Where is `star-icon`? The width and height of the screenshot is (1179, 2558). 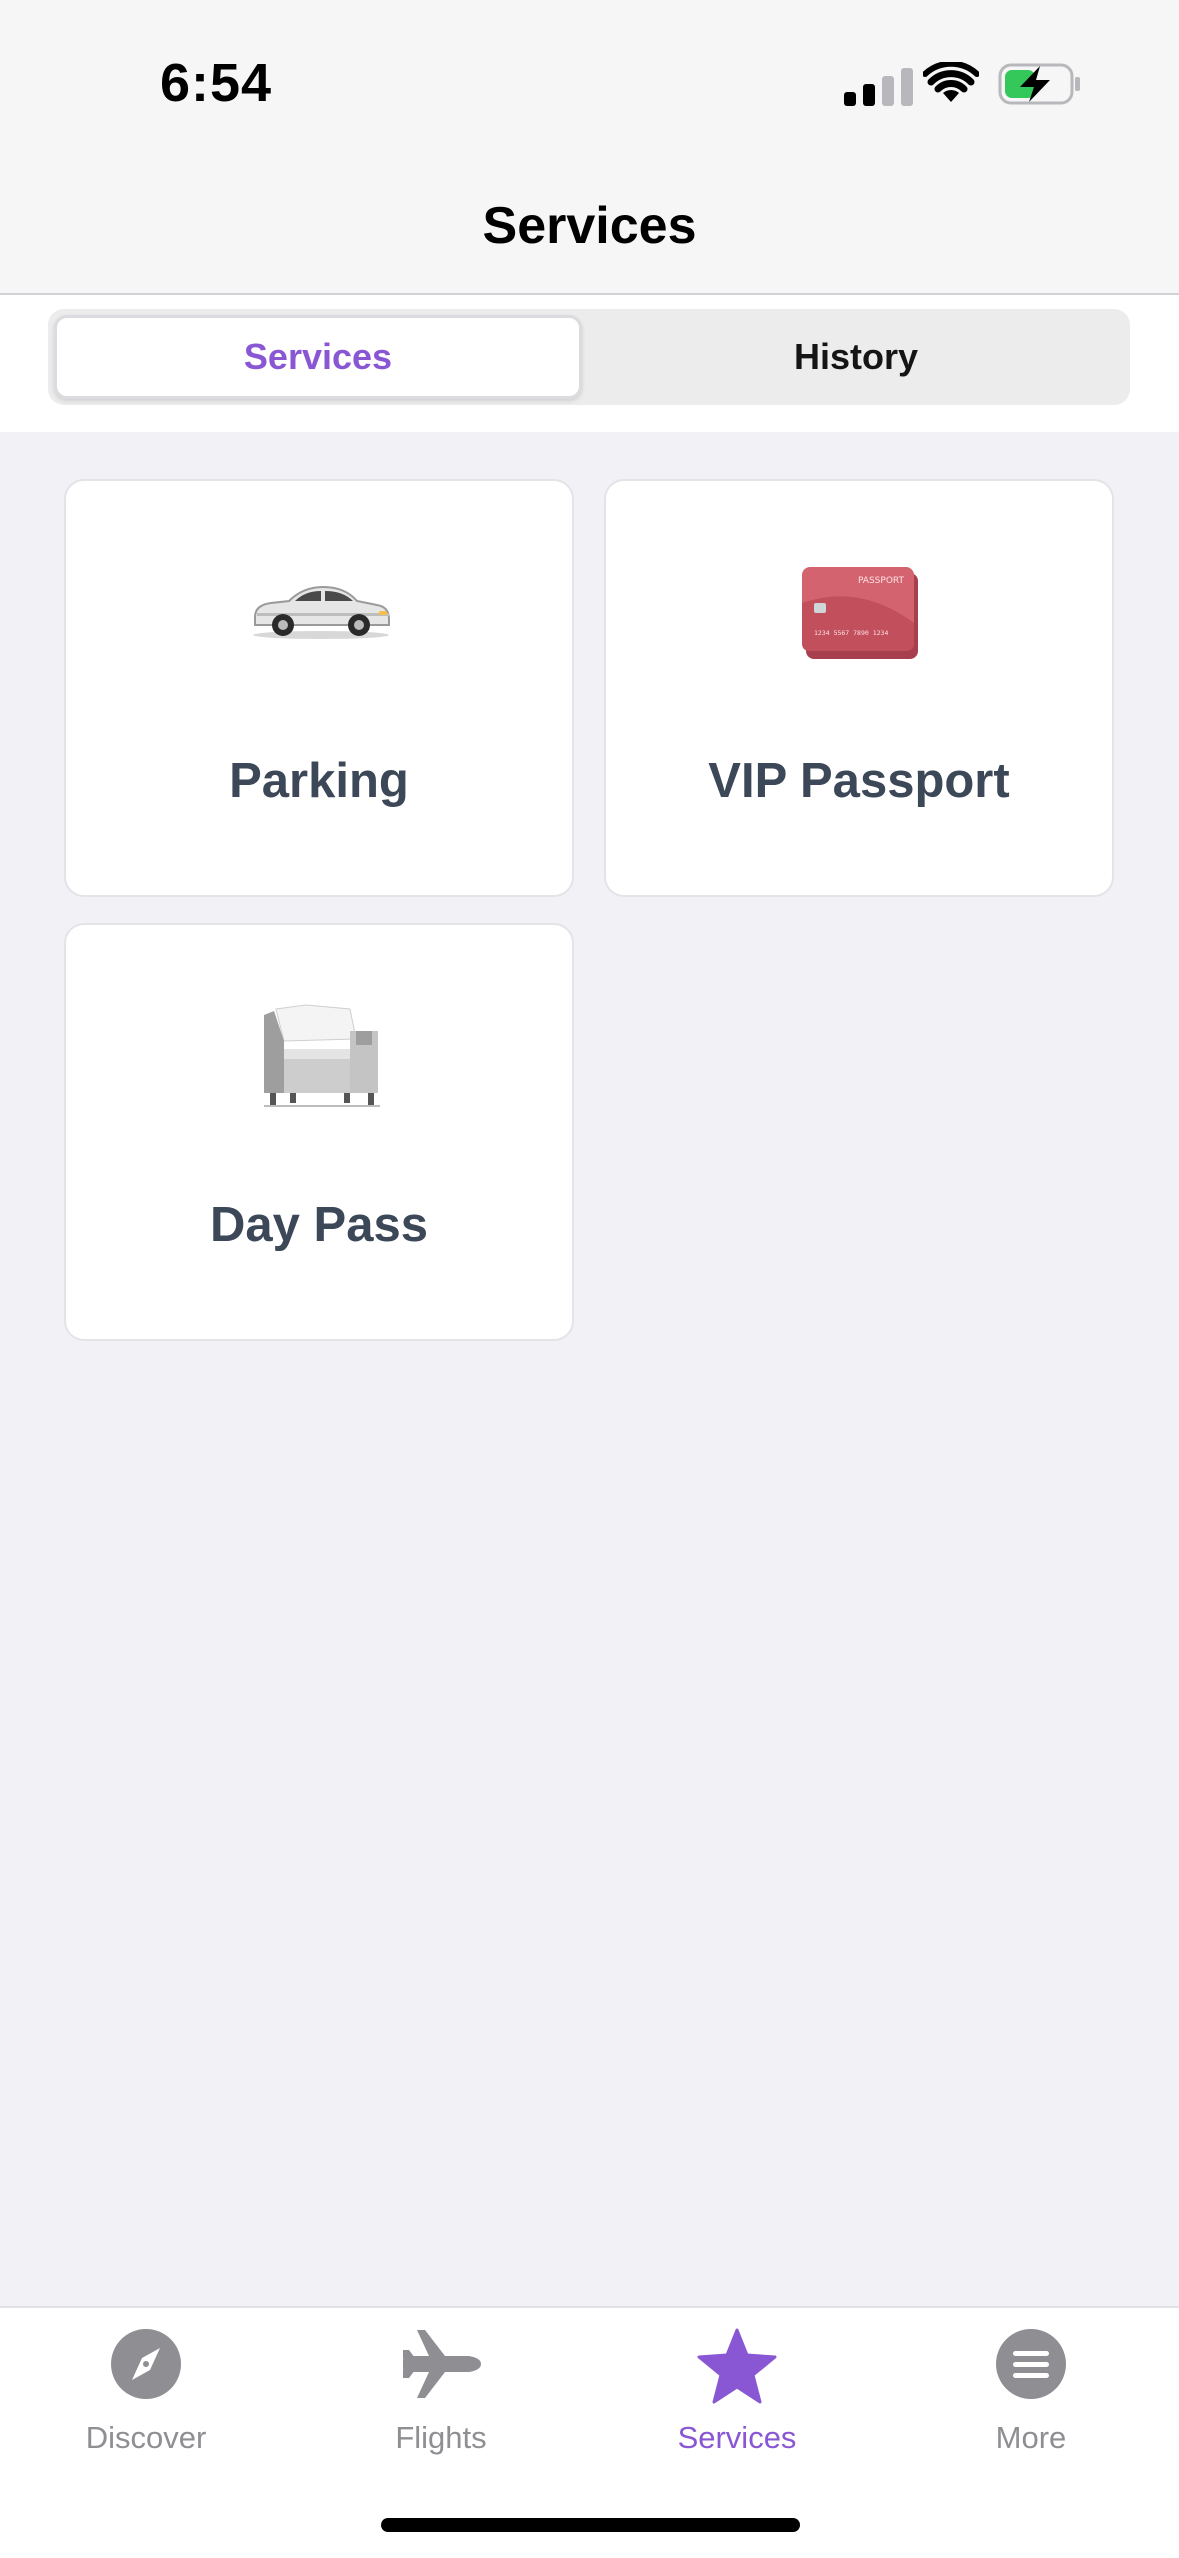 star-icon is located at coordinates (737, 2366).